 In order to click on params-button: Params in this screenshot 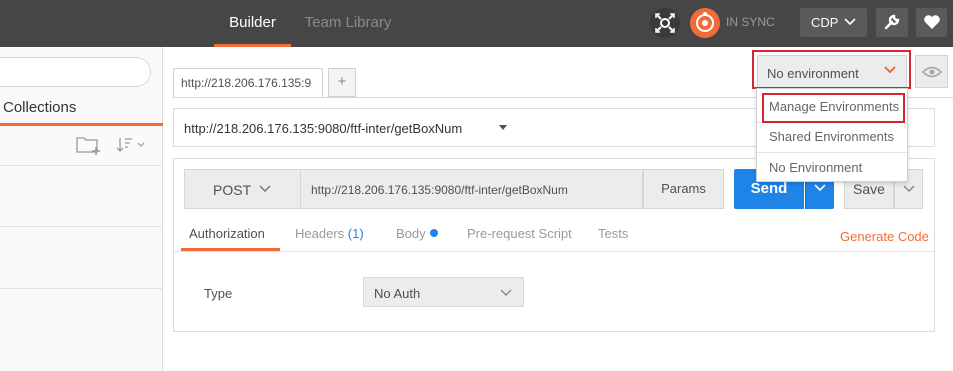, I will do `click(683, 189)`.